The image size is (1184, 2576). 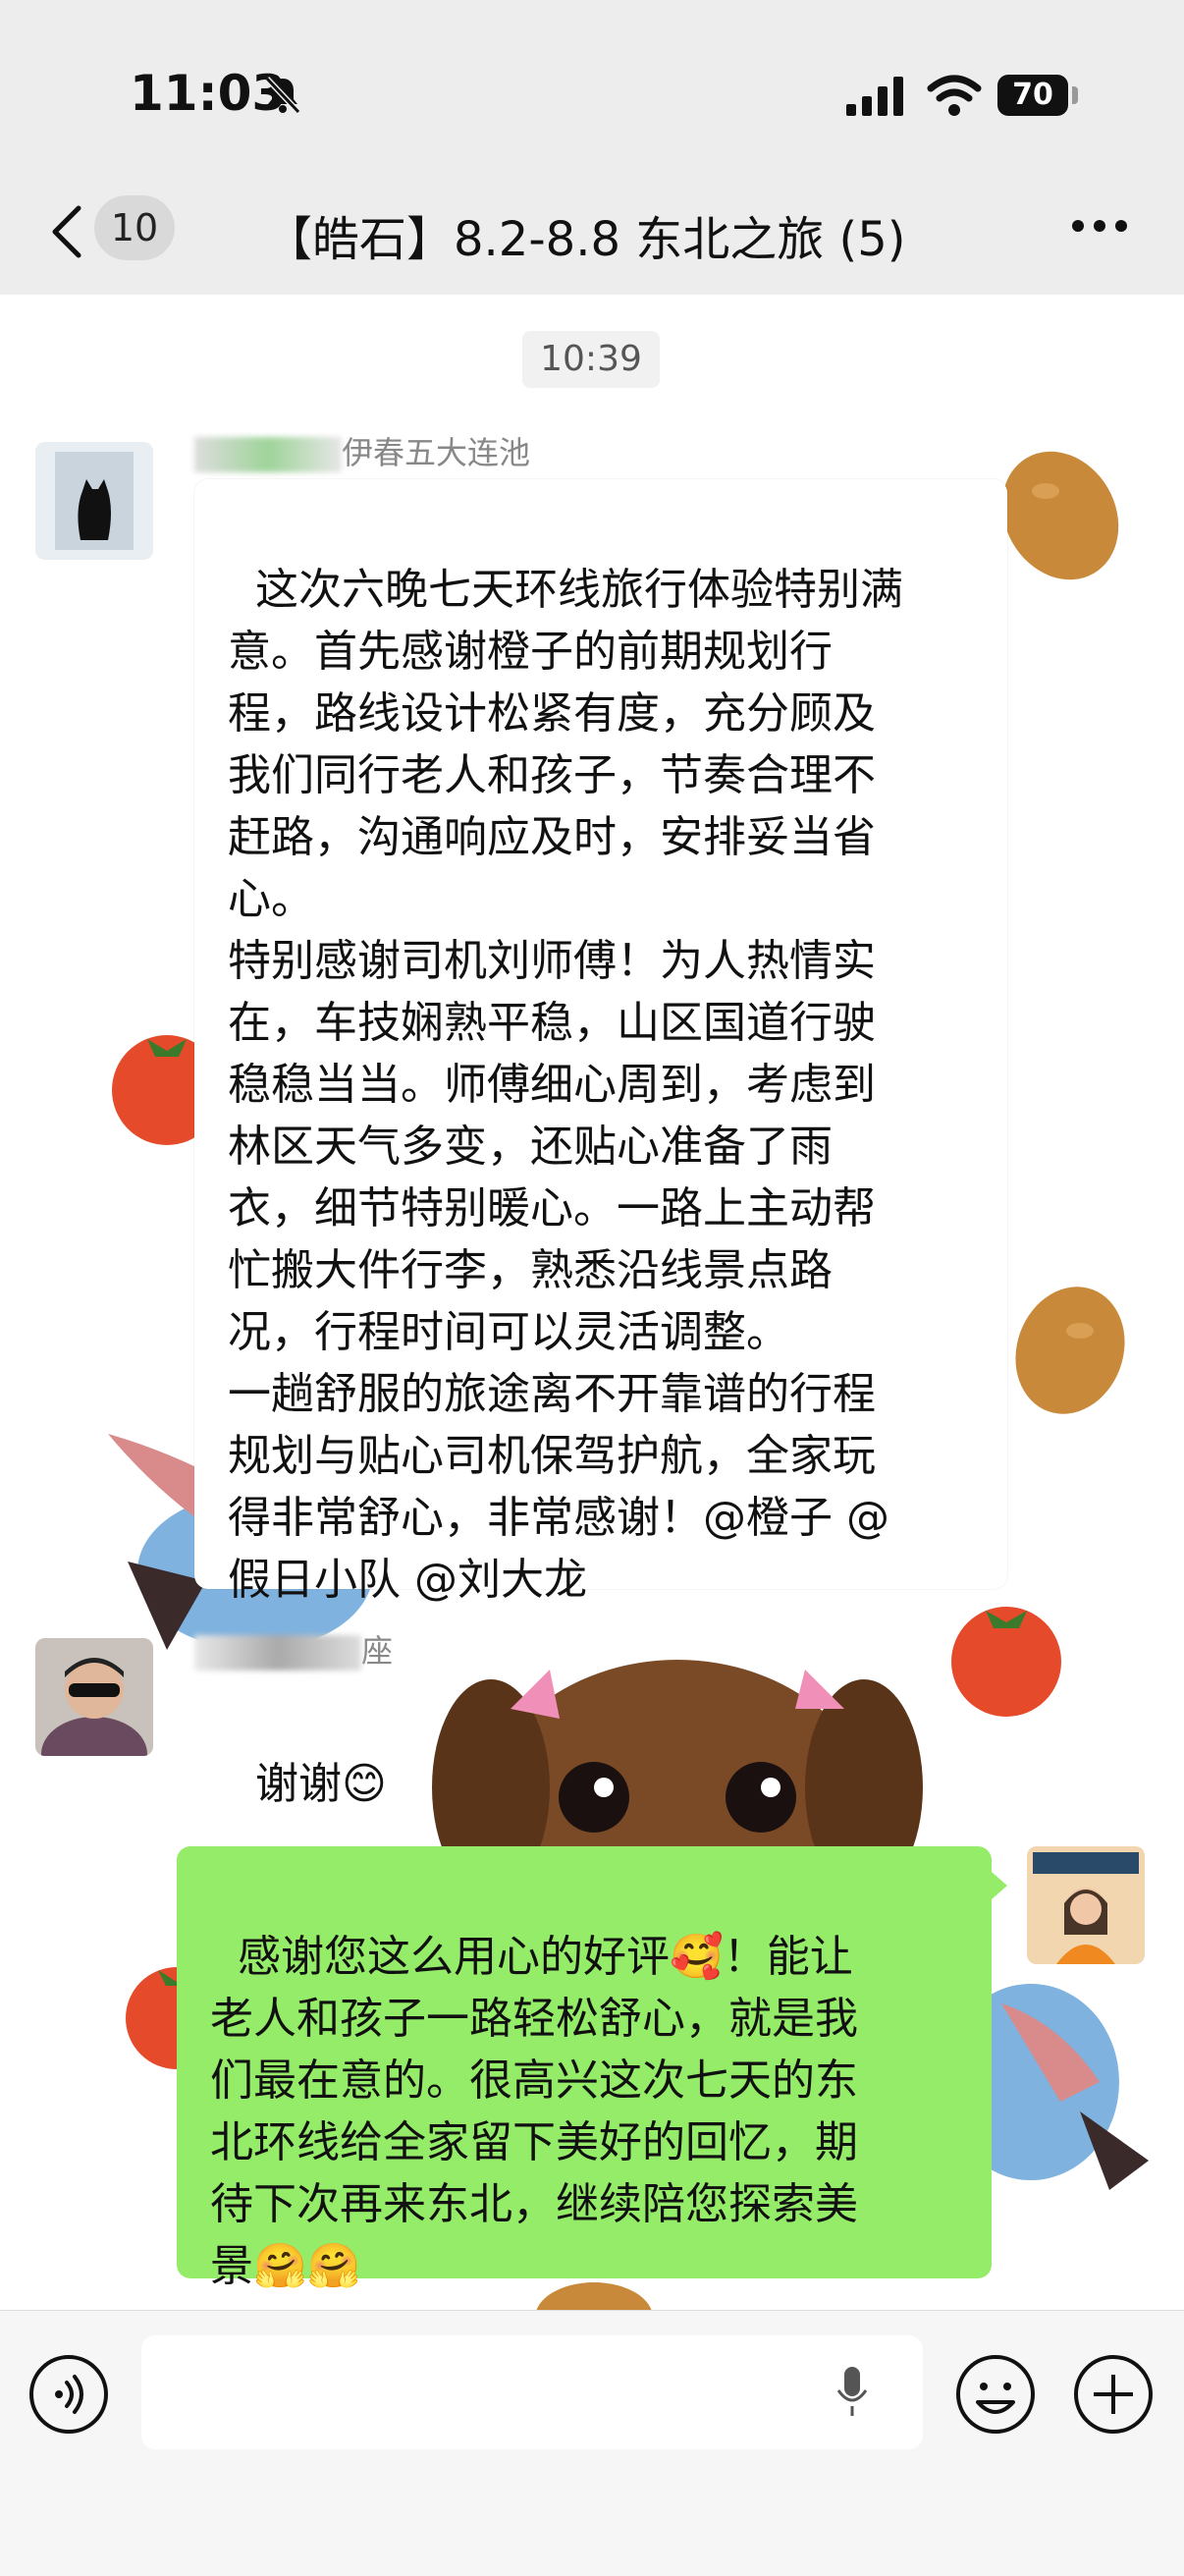 What do you see at coordinates (874, 97) in the screenshot?
I see `cellular-signal-icon` at bounding box center [874, 97].